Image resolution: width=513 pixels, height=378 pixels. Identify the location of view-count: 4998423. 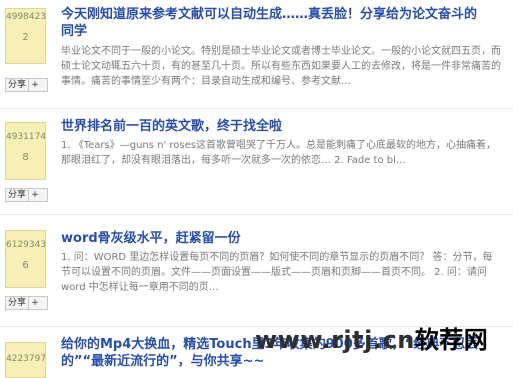
(26, 17).